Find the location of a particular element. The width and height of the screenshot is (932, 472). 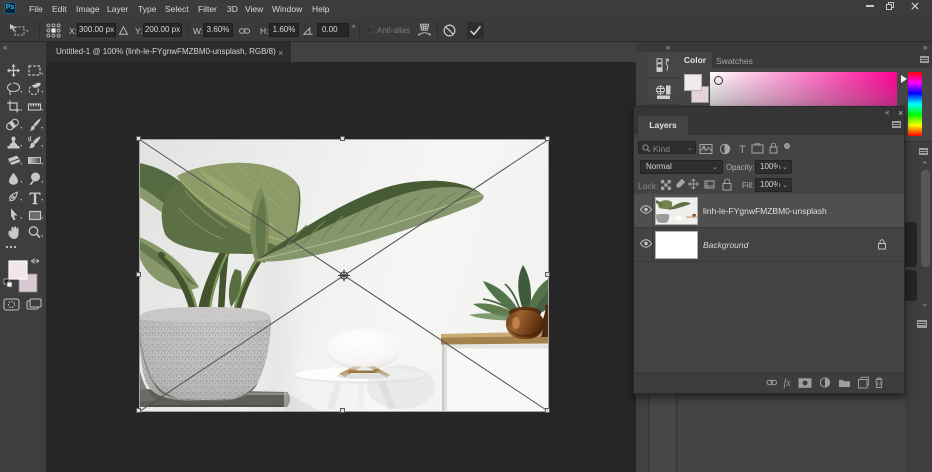

svg-text: T is located at coordinates (742, 149).